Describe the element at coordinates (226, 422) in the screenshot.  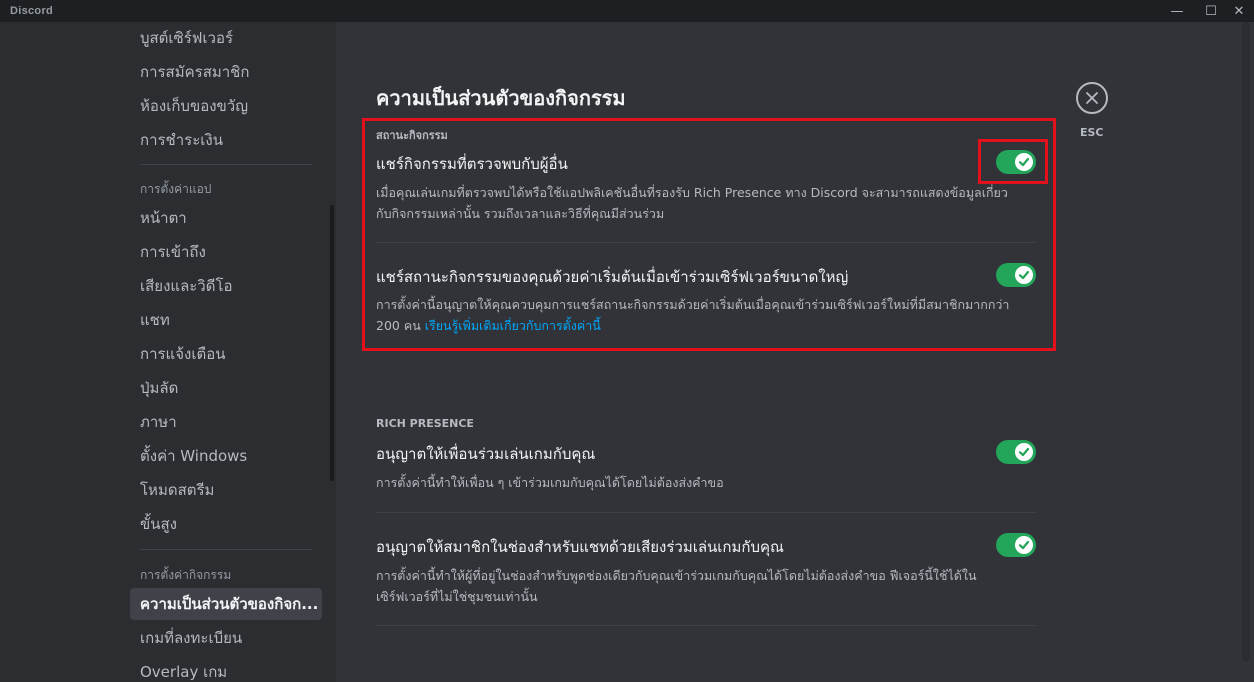
I see `sidebar-item-language: ภาษา` at that location.